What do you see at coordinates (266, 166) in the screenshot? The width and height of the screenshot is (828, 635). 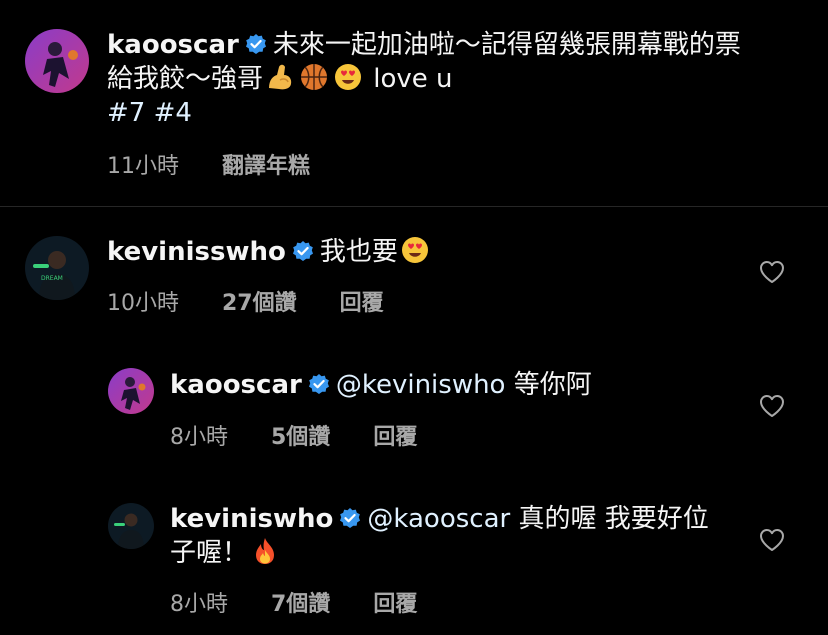 I see `translate-link: 翻譯年糕` at bounding box center [266, 166].